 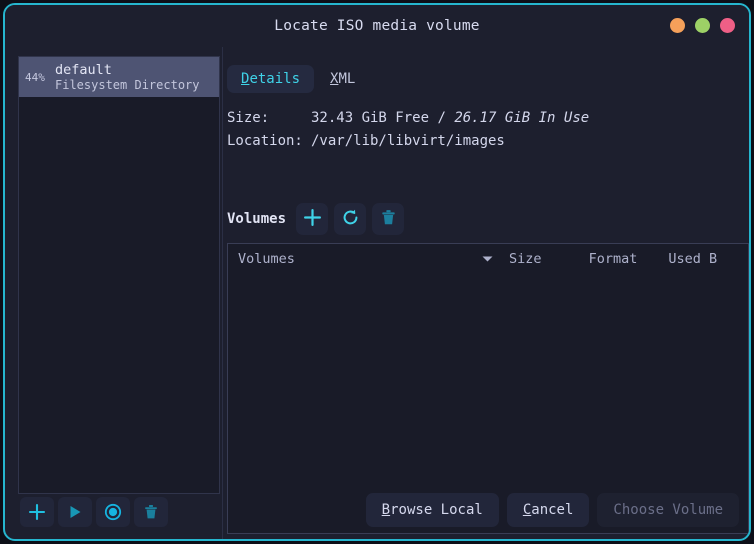 What do you see at coordinates (522, 118) in the screenshot?
I see `size-in-use-value: 26.17 GiB In Use` at bounding box center [522, 118].